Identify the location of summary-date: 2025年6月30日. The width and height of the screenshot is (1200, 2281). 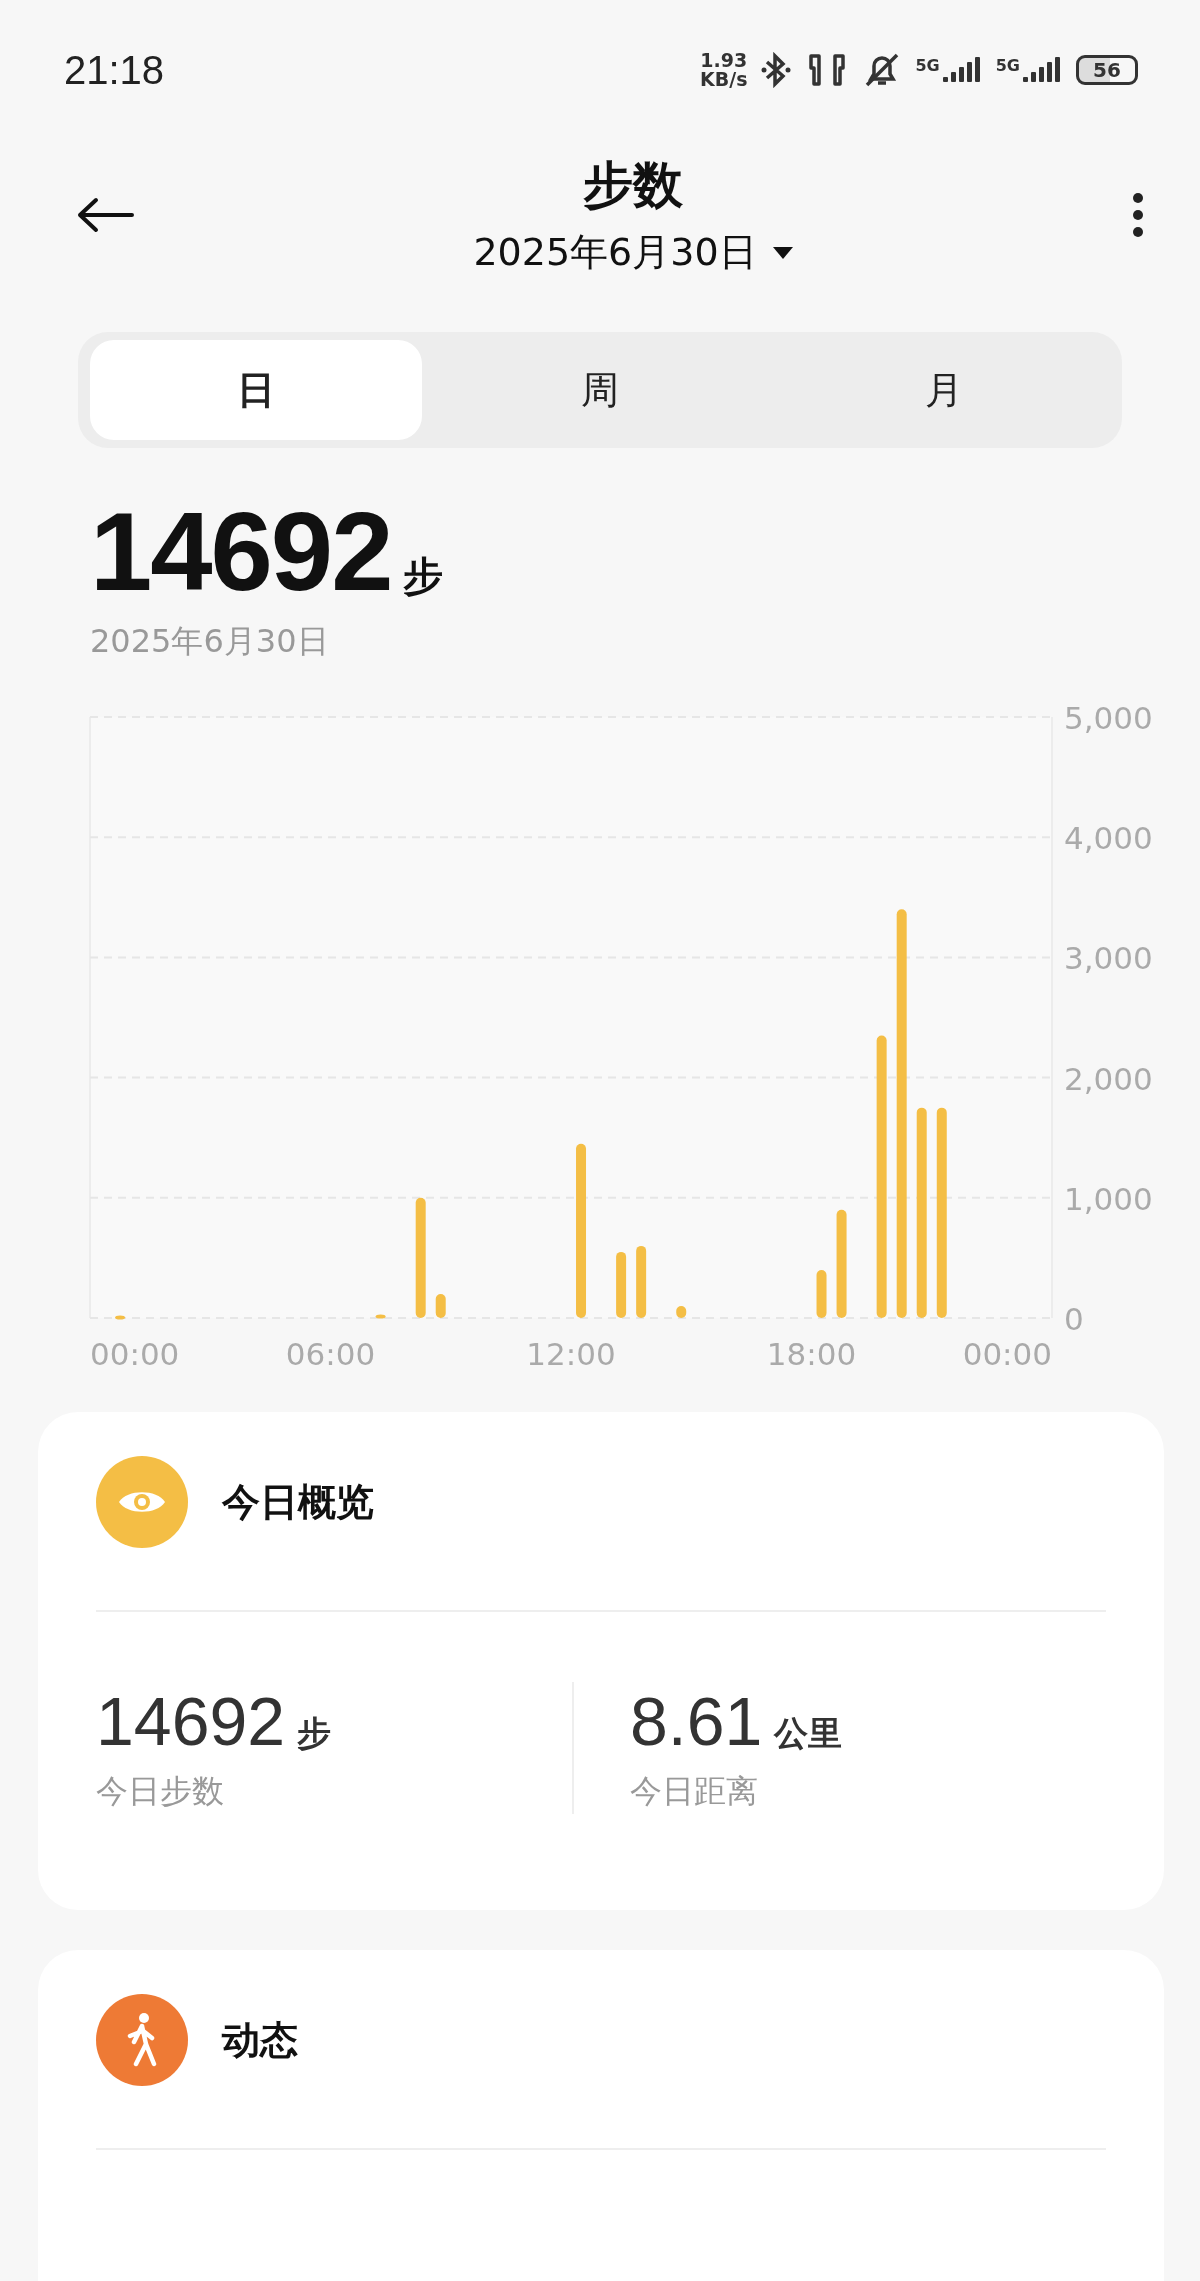
(210, 641).